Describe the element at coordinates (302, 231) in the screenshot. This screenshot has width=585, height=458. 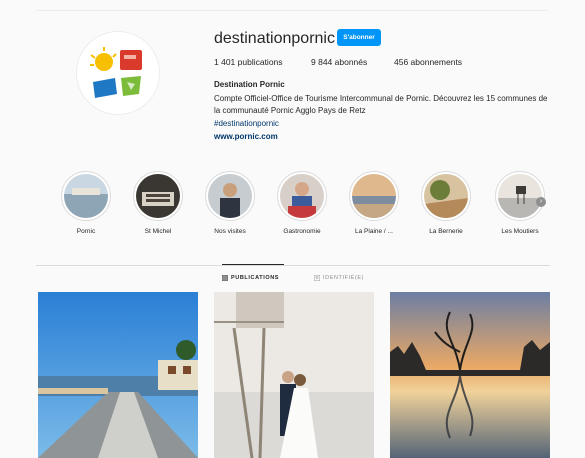
I see `highlight-label: Gastronomie` at that location.